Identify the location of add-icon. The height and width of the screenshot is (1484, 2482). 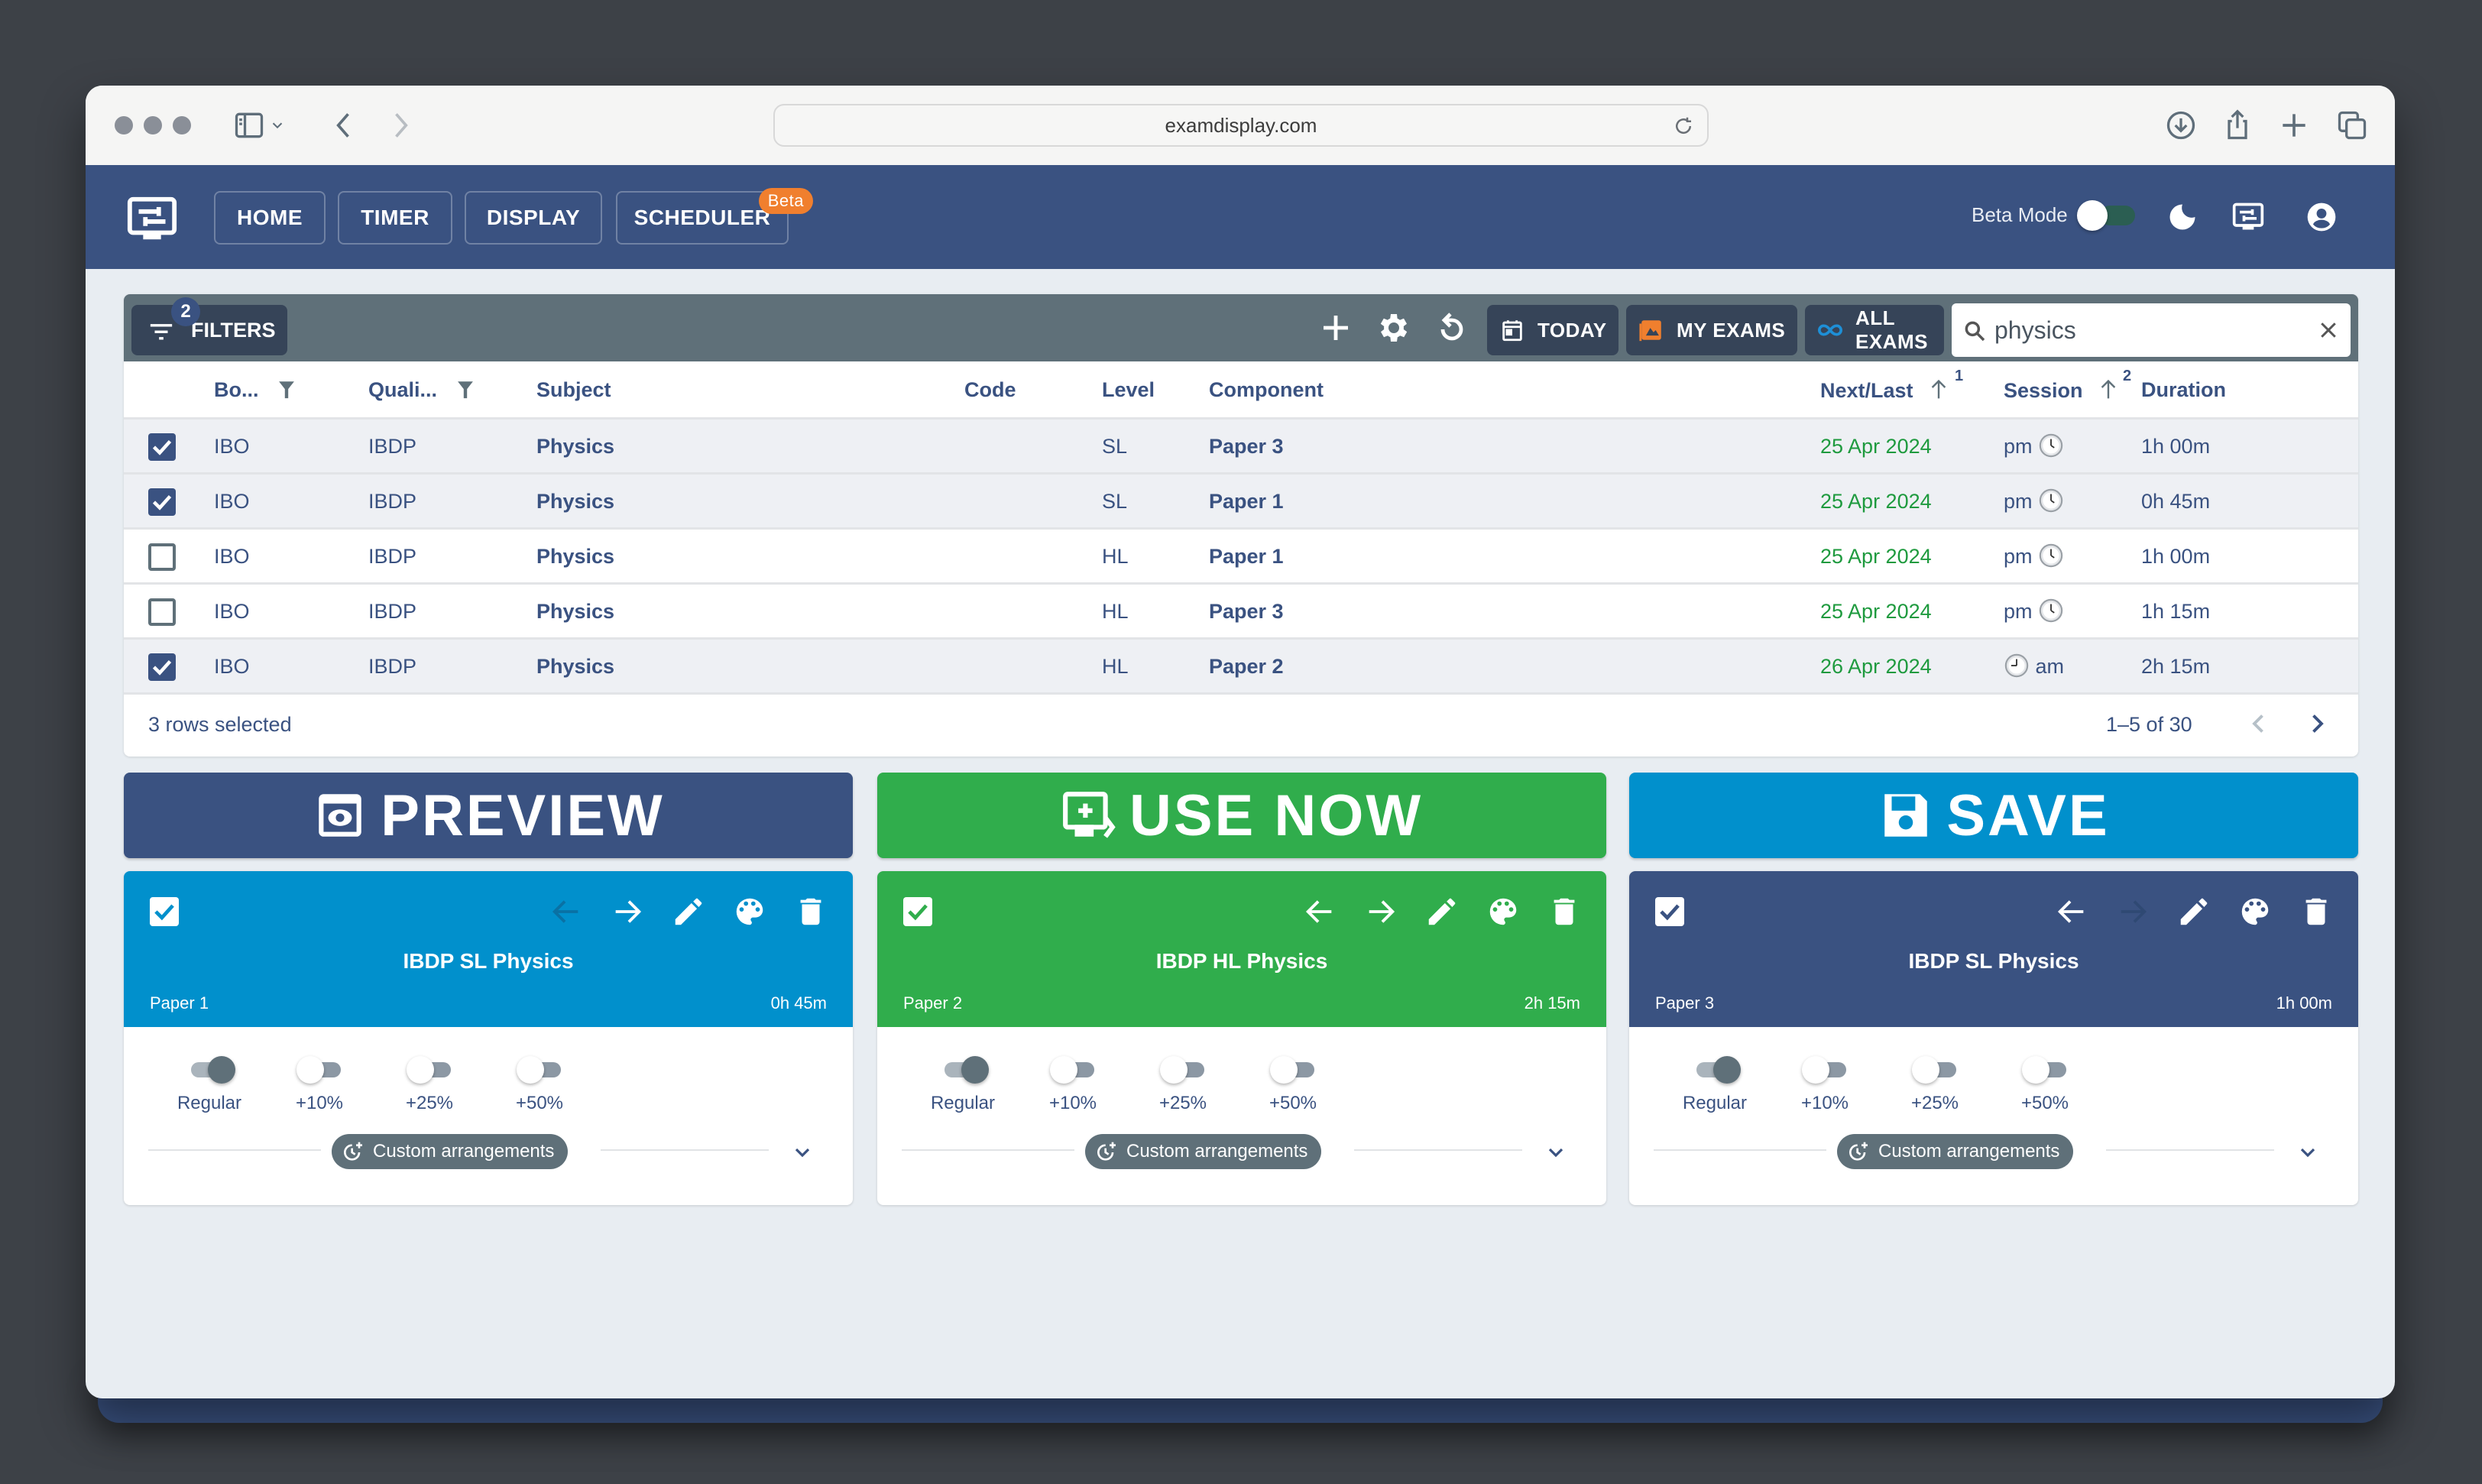
(1335, 328).